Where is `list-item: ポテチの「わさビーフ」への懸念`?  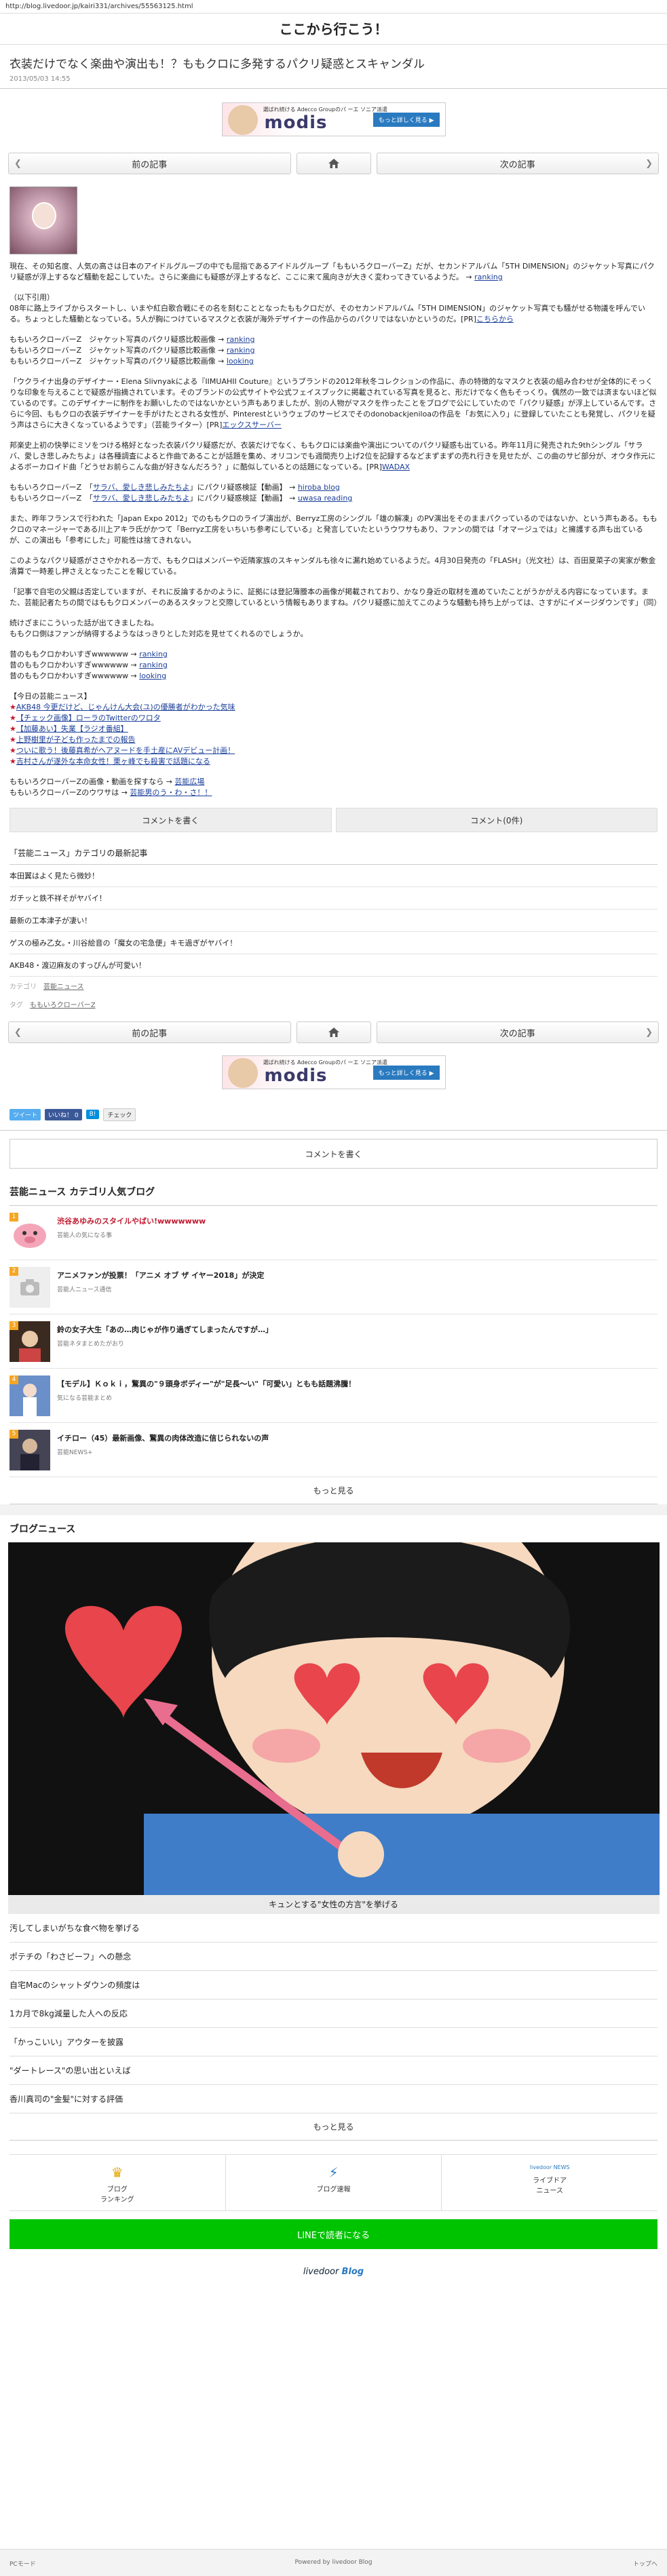 list-item: ポテチの「わさビーフ」への懸念 is located at coordinates (333, 1957).